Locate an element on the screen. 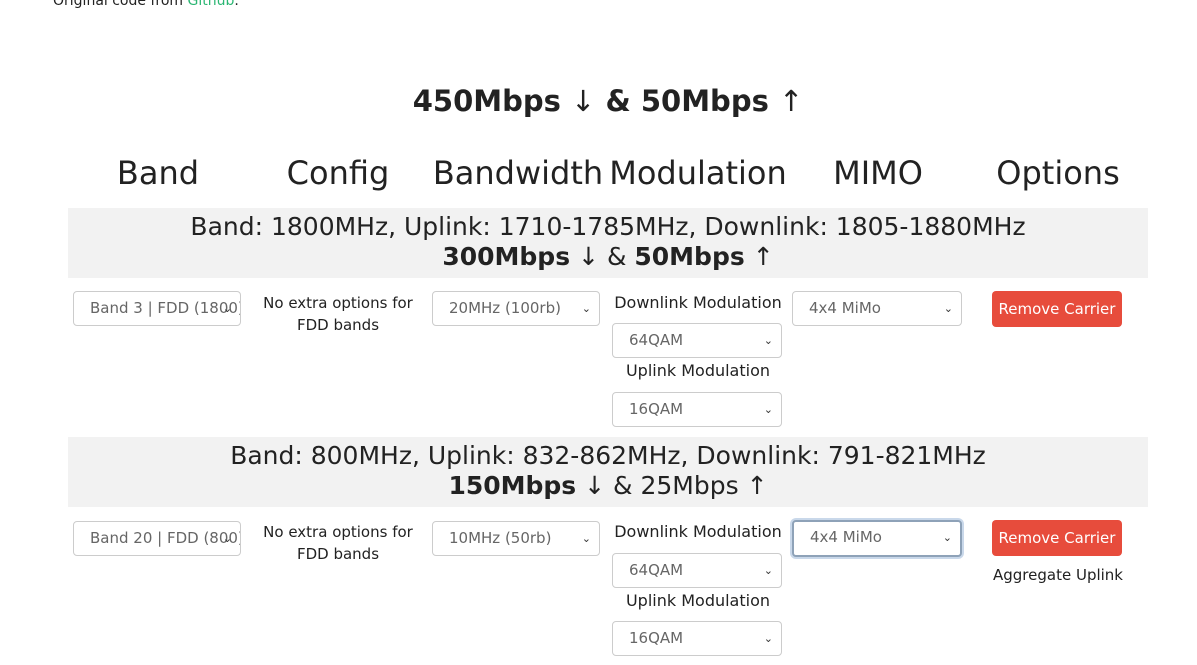 The width and height of the screenshot is (1197, 665). band-select-value: Band 3 | FDD (1800) is located at coordinates (165, 308).